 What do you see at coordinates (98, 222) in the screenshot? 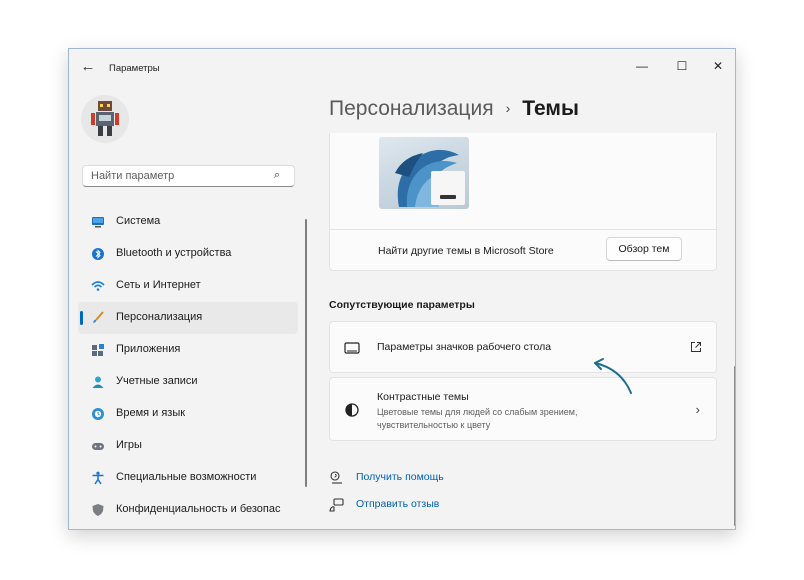
I see `monitor-icon` at bounding box center [98, 222].